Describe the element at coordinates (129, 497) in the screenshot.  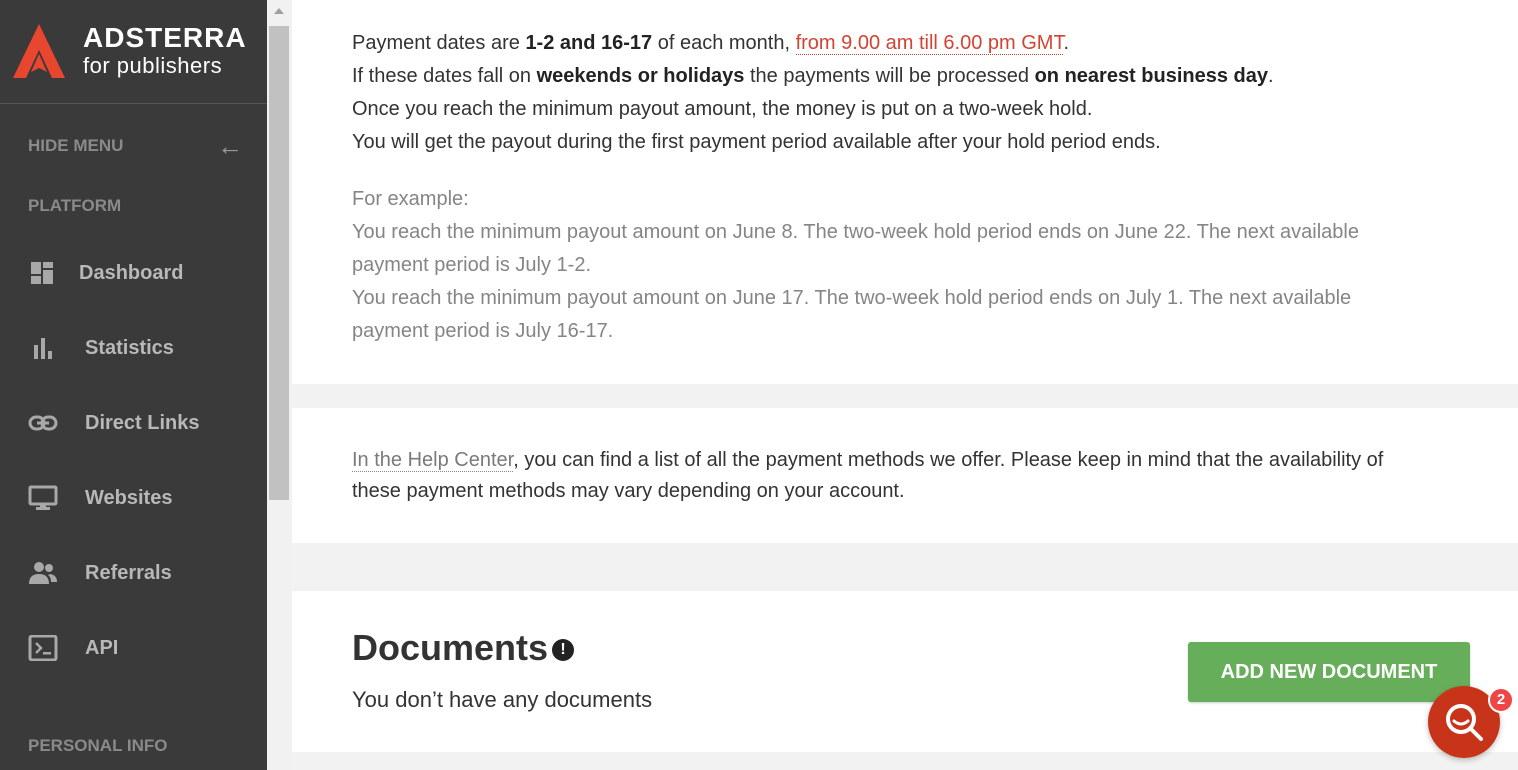
I see `sidebar-item-label: Websites` at that location.